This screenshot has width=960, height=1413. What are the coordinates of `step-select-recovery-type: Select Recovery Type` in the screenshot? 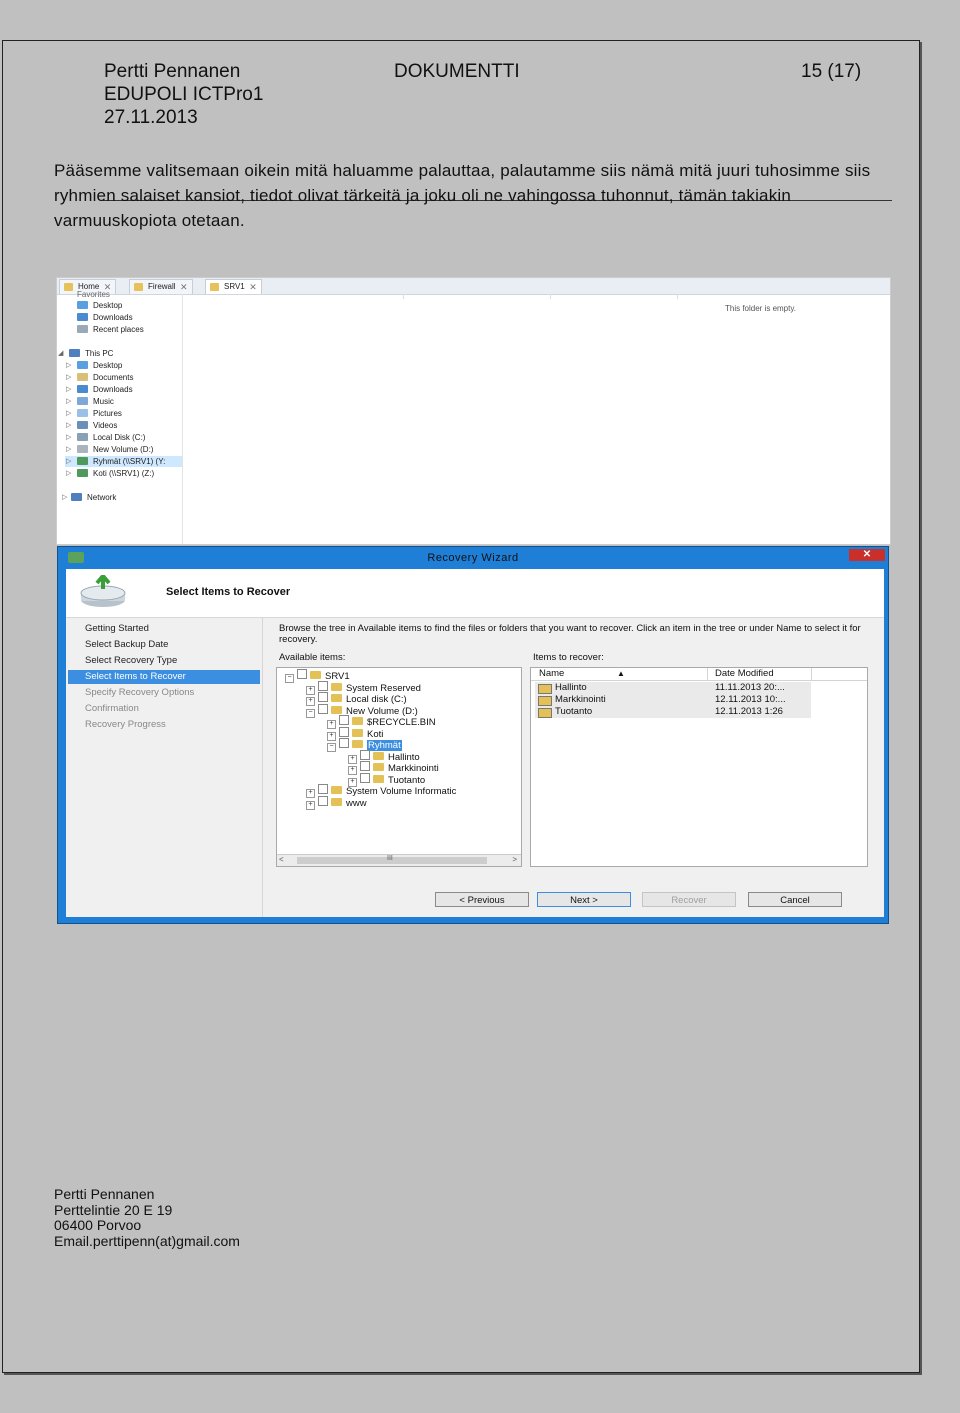 It's located at (164, 661).